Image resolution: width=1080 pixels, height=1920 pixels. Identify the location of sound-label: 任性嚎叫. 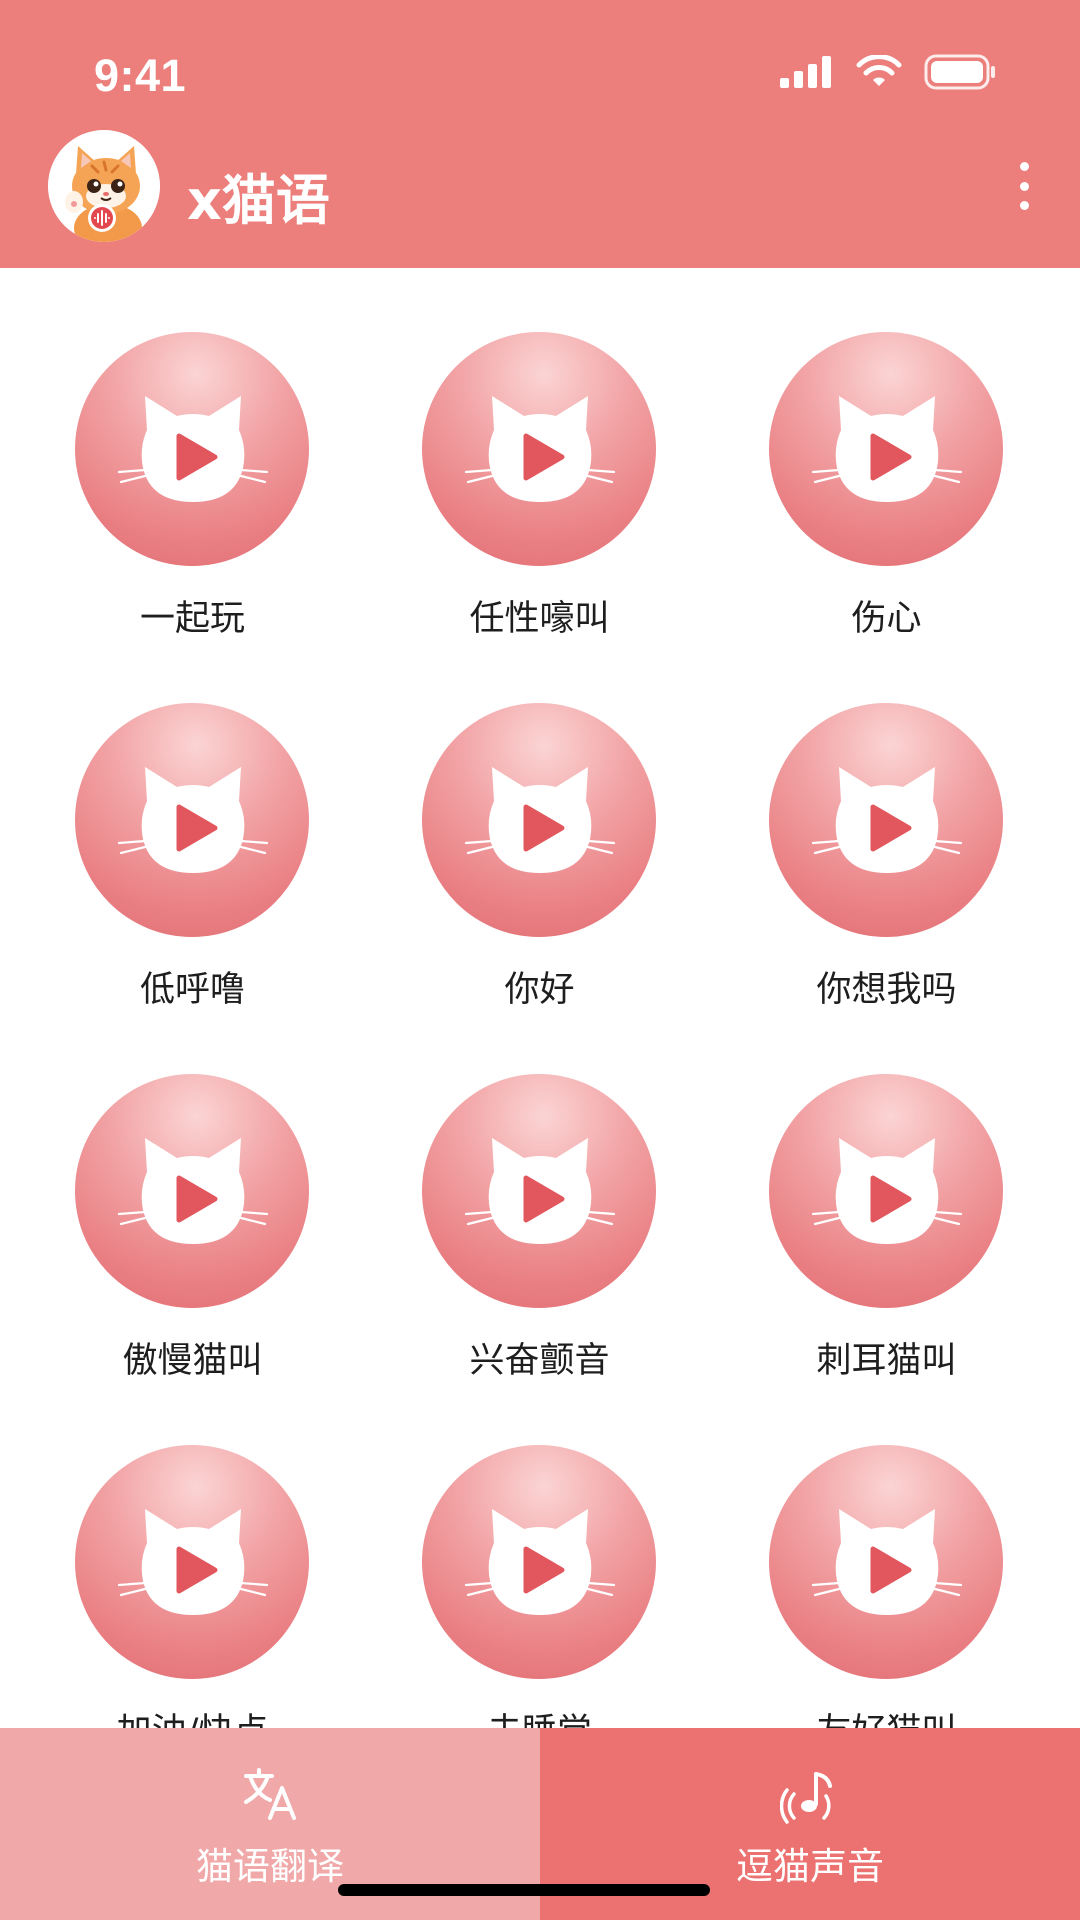
(539, 619).